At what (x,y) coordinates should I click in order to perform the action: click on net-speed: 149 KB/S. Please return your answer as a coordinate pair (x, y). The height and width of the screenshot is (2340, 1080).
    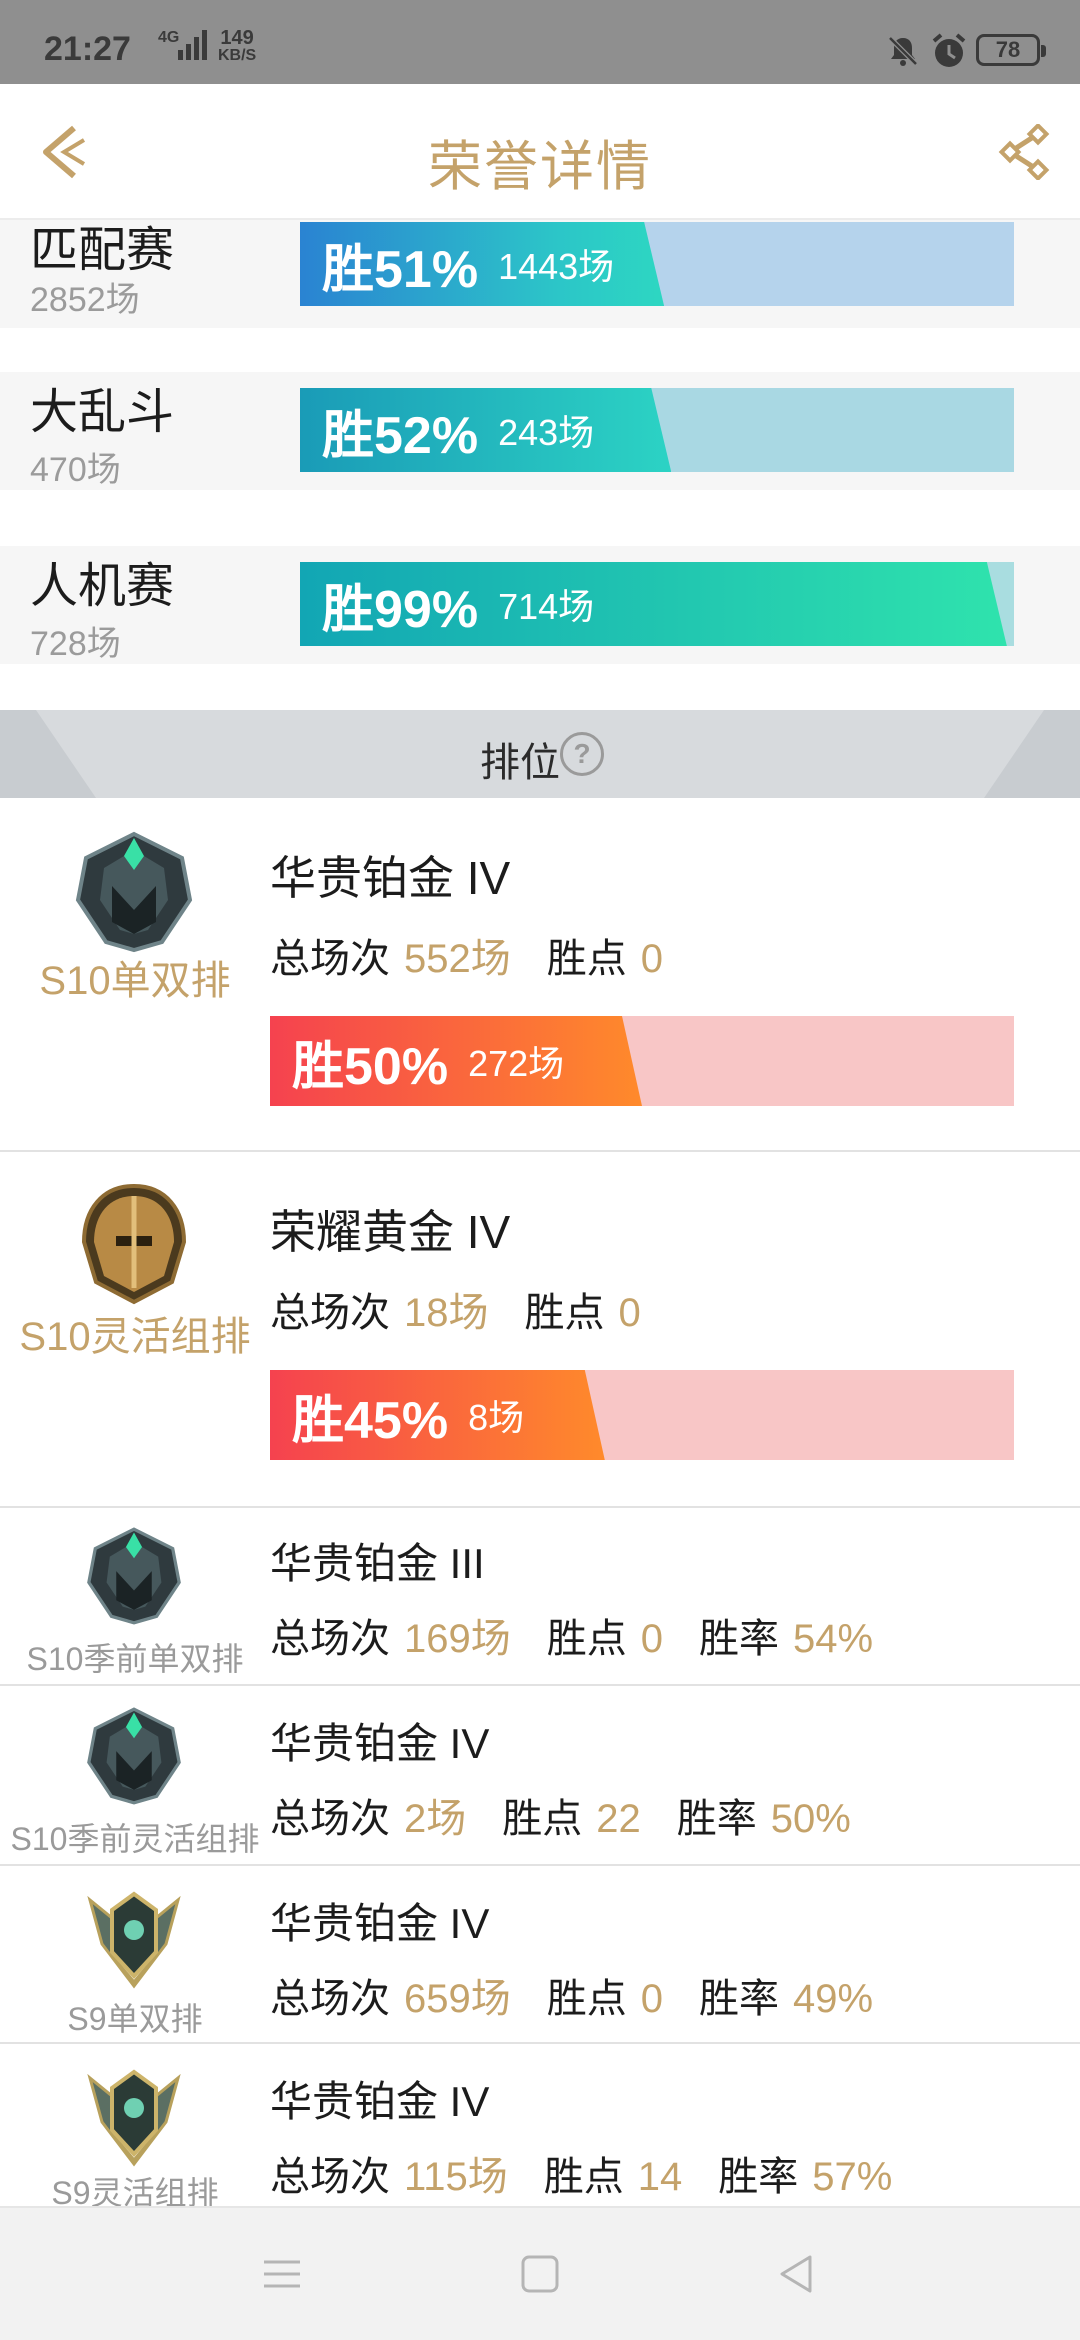
    Looking at the image, I should click on (237, 45).